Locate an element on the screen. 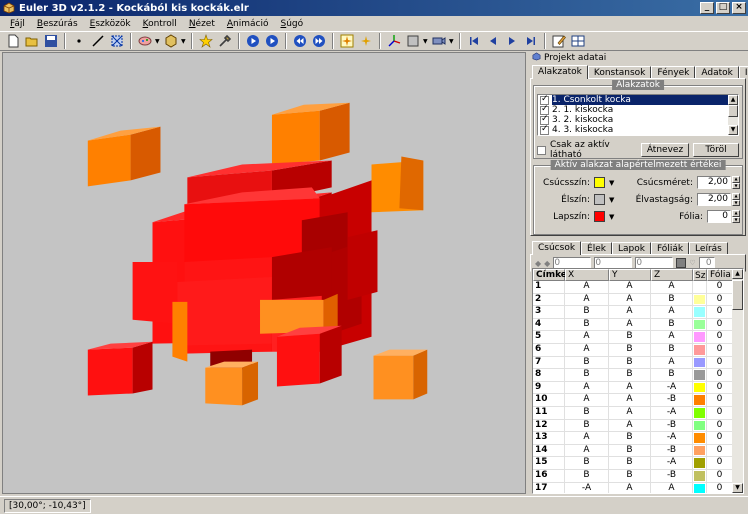  table-row: 6ABB0 is located at coordinates (638, 350).